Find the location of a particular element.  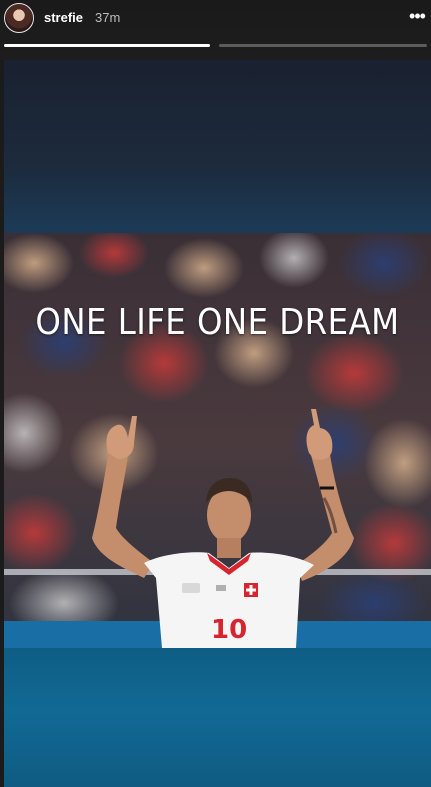

more-options-icon: ••• is located at coordinates (417, 17).